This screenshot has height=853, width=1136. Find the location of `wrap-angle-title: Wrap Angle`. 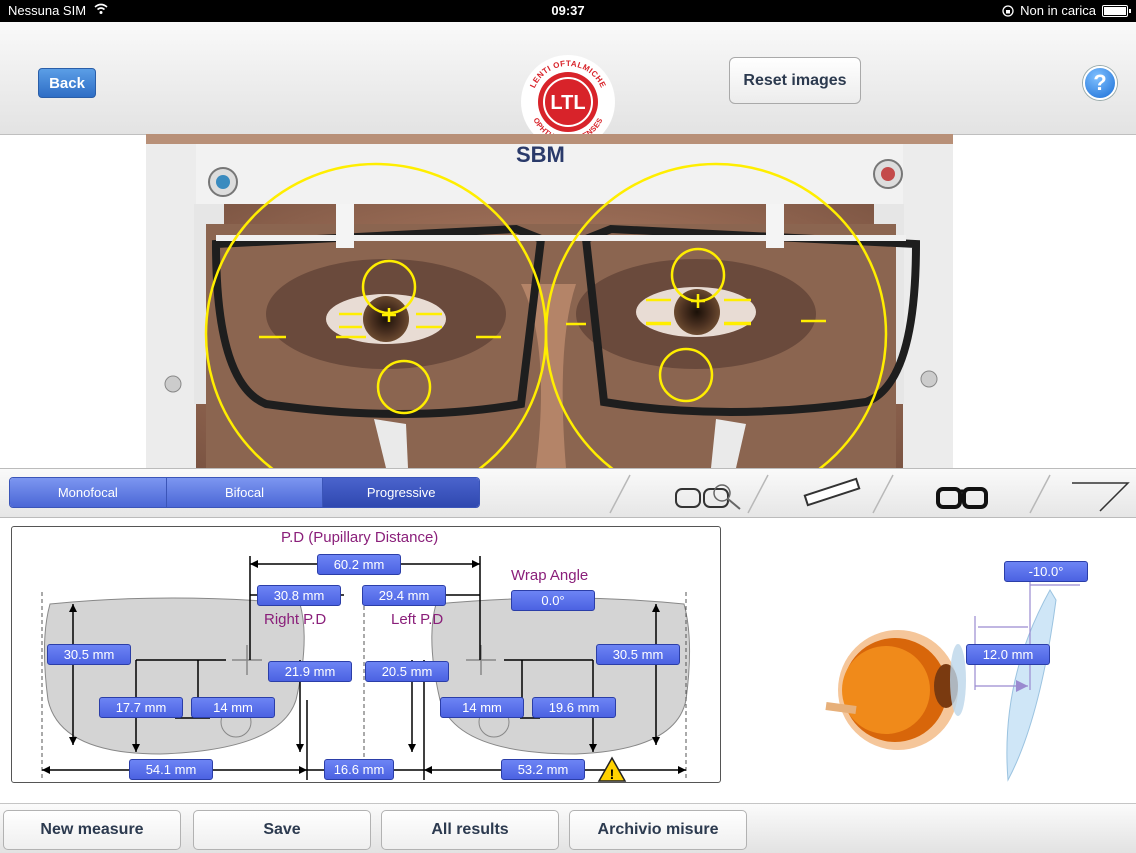

wrap-angle-title: Wrap Angle is located at coordinates (550, 575).